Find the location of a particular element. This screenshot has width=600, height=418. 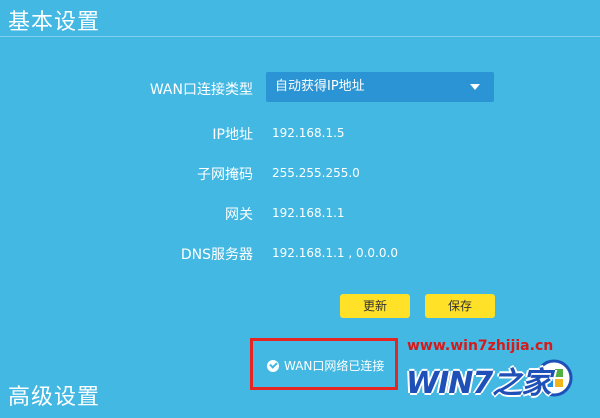

subnet-mask-label: 子网掩码 is located at coordinates (225, 175).